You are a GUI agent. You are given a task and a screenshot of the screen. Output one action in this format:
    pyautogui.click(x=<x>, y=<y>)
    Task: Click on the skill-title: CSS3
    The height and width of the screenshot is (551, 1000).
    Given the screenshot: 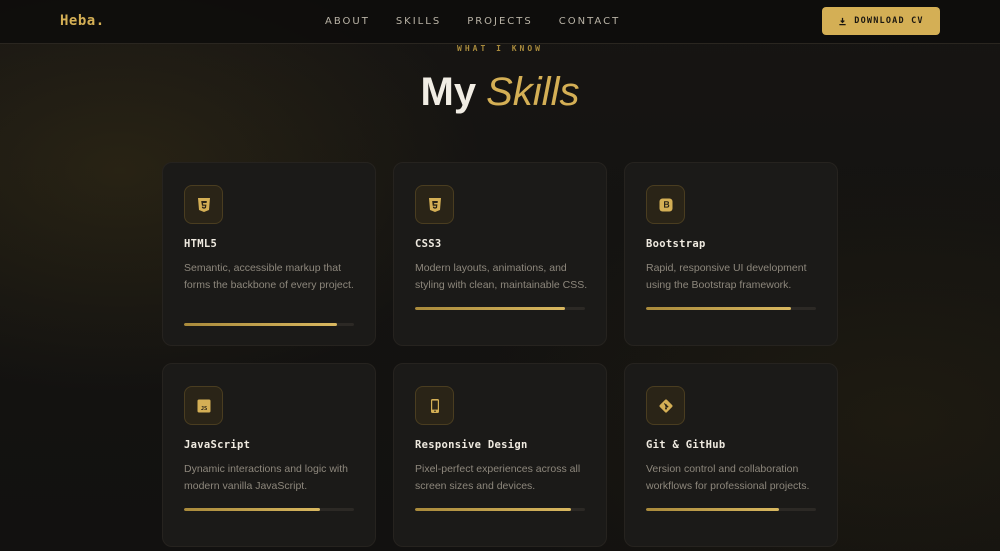 What is the action you would take?
    pyautogui.click(x=428, y=244)
    